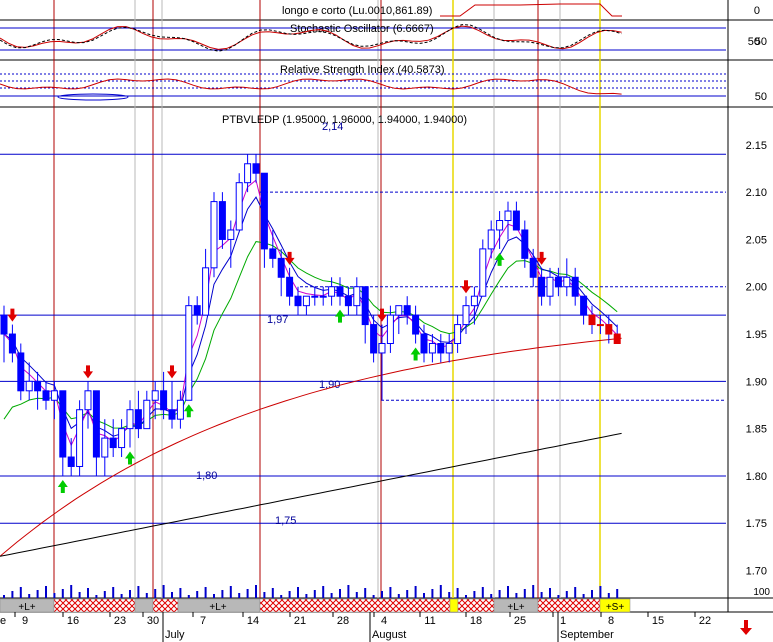 The image size is (773, 642). What do you see at coordinates (389, 635) in the screenshot?
I see `month-label: August` at bounding box center [389, 635].